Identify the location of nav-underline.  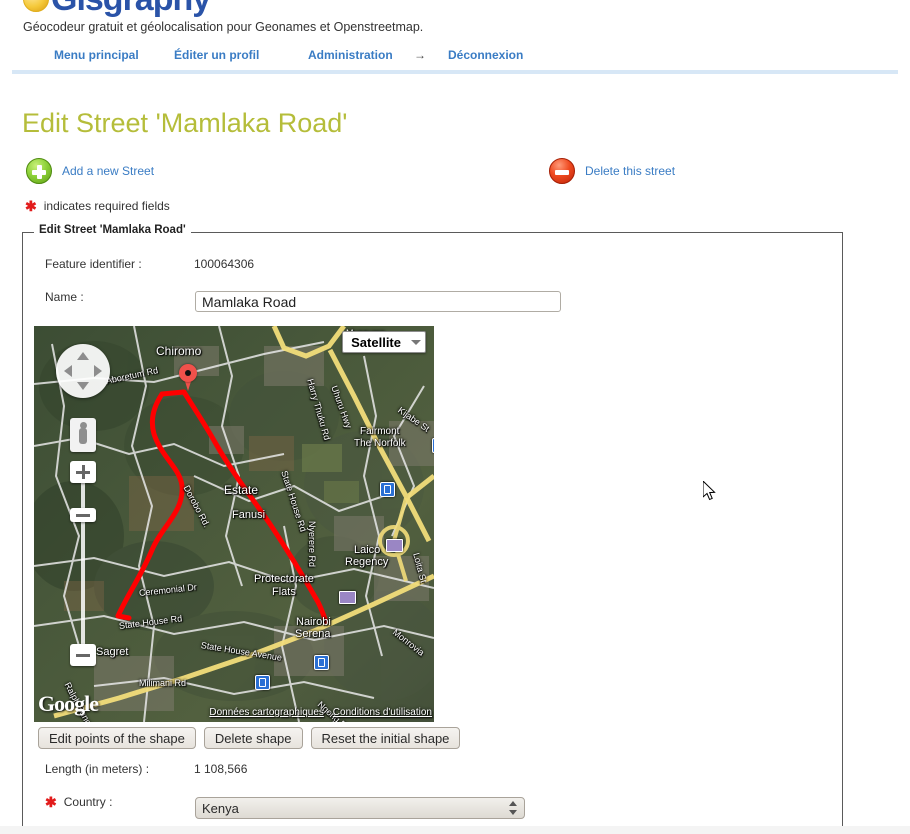
(455, 72).